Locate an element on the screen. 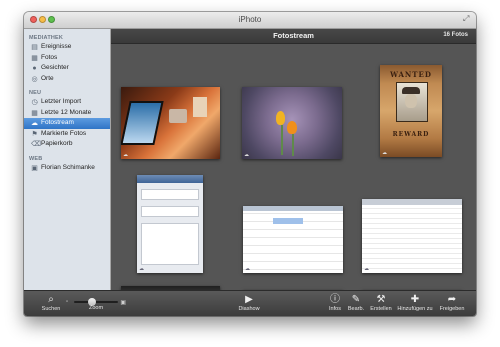 The width and height of the screenshot is (500, 347). places-icon: ◎ is located at coordinates (34, 79).